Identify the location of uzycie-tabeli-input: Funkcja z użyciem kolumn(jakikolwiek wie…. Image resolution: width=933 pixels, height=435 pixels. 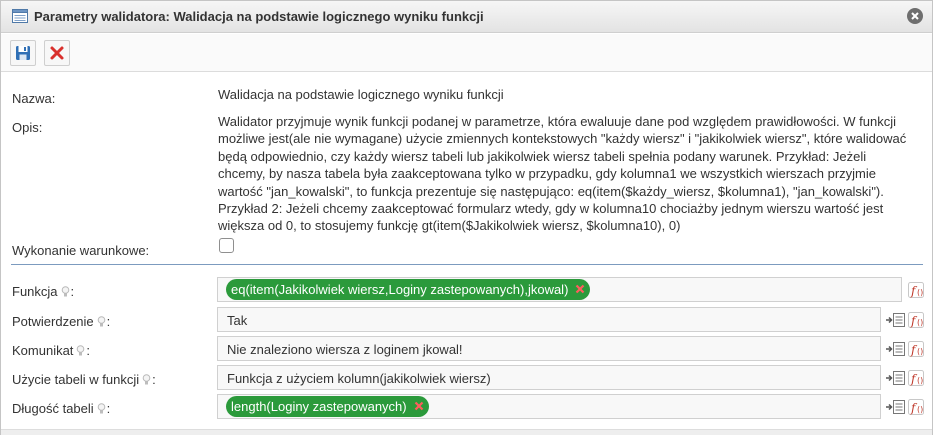
(549, 377).